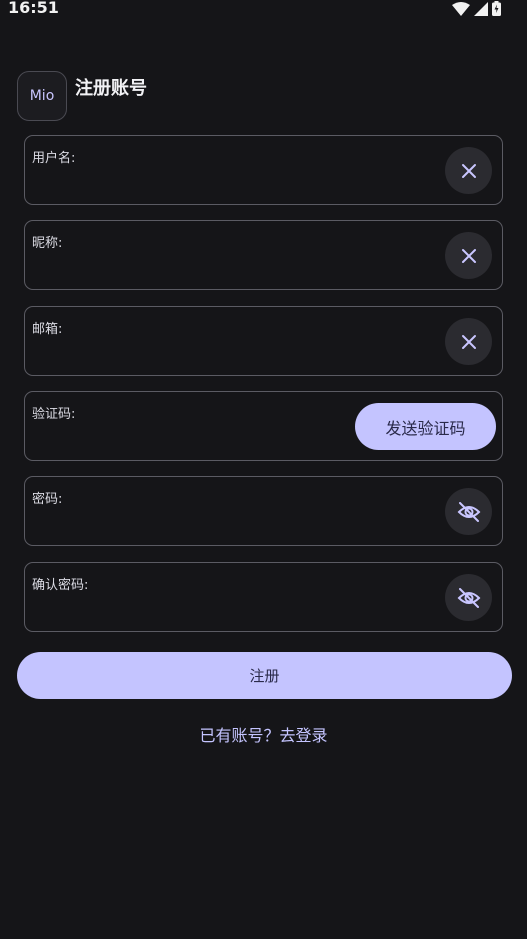 This screenshot has height=939, width=527. What do you see at coordinates (496, 8) in the screenshot?
I see `battery-charging-icon` at bounding box center [496, 8].